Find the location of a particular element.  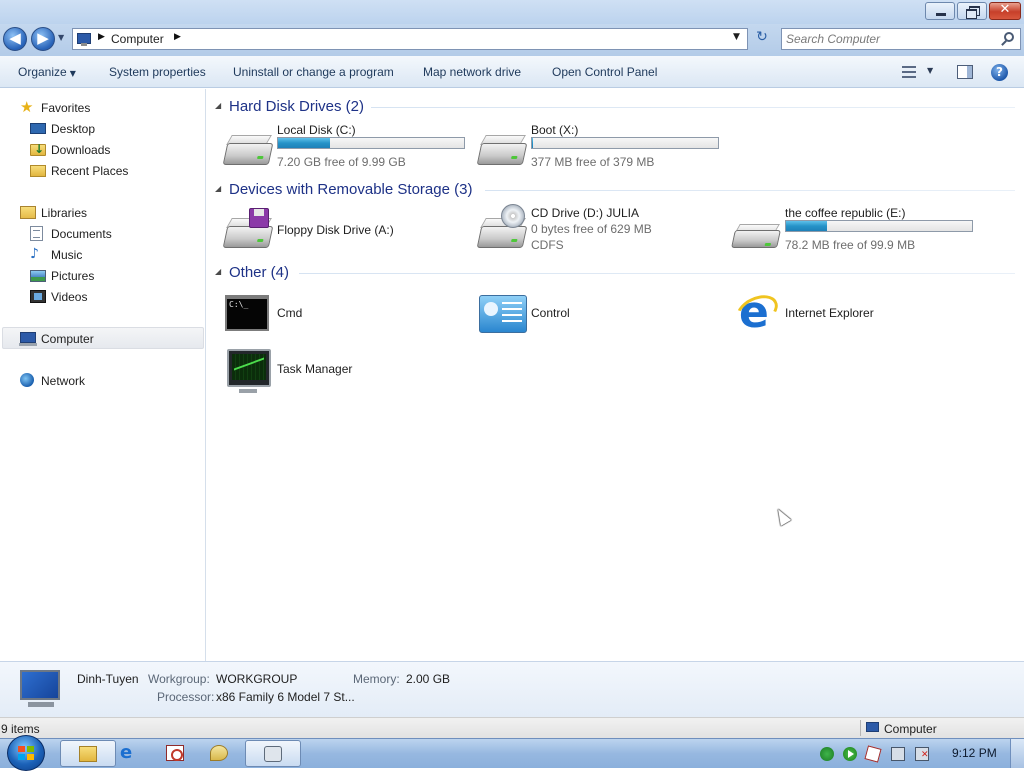

security-tray-icon is located at coordinates (827, 754).